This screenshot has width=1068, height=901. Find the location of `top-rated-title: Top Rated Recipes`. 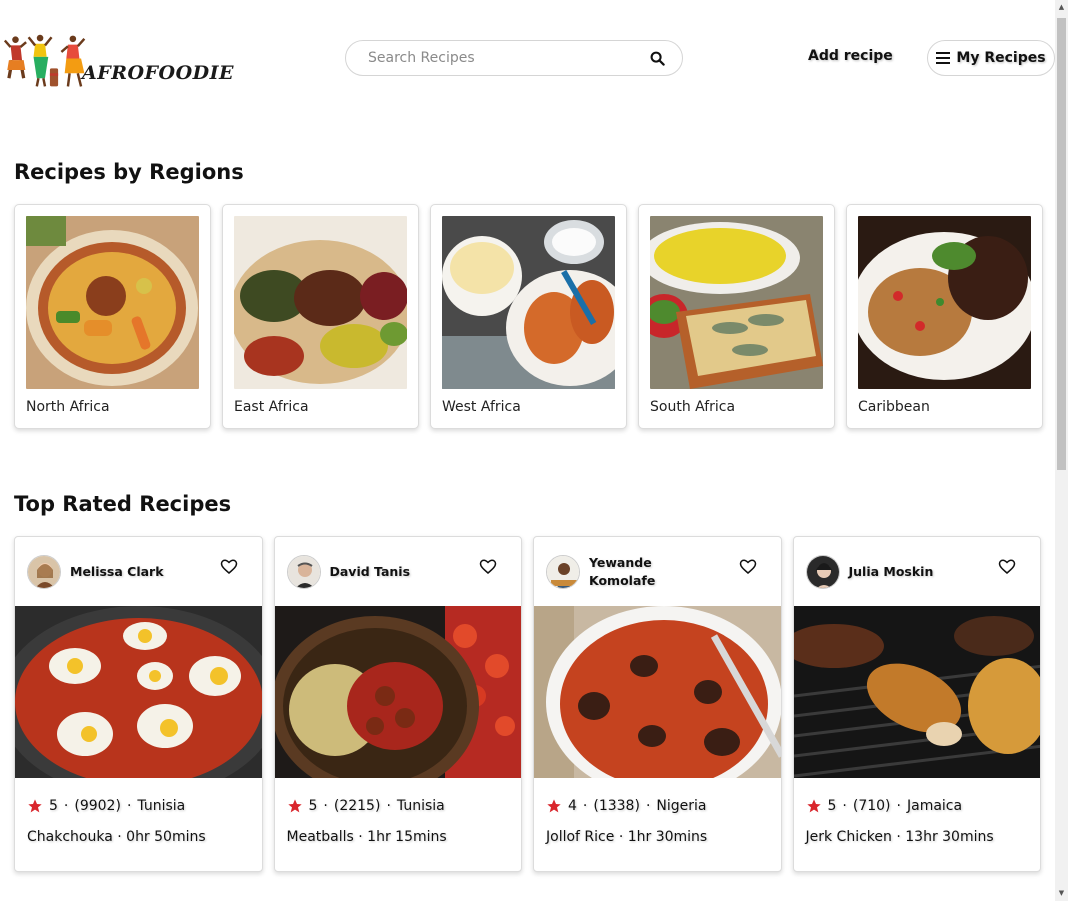

top-rated-title: Top Rated Recipes is located at coordinates (123, 504).